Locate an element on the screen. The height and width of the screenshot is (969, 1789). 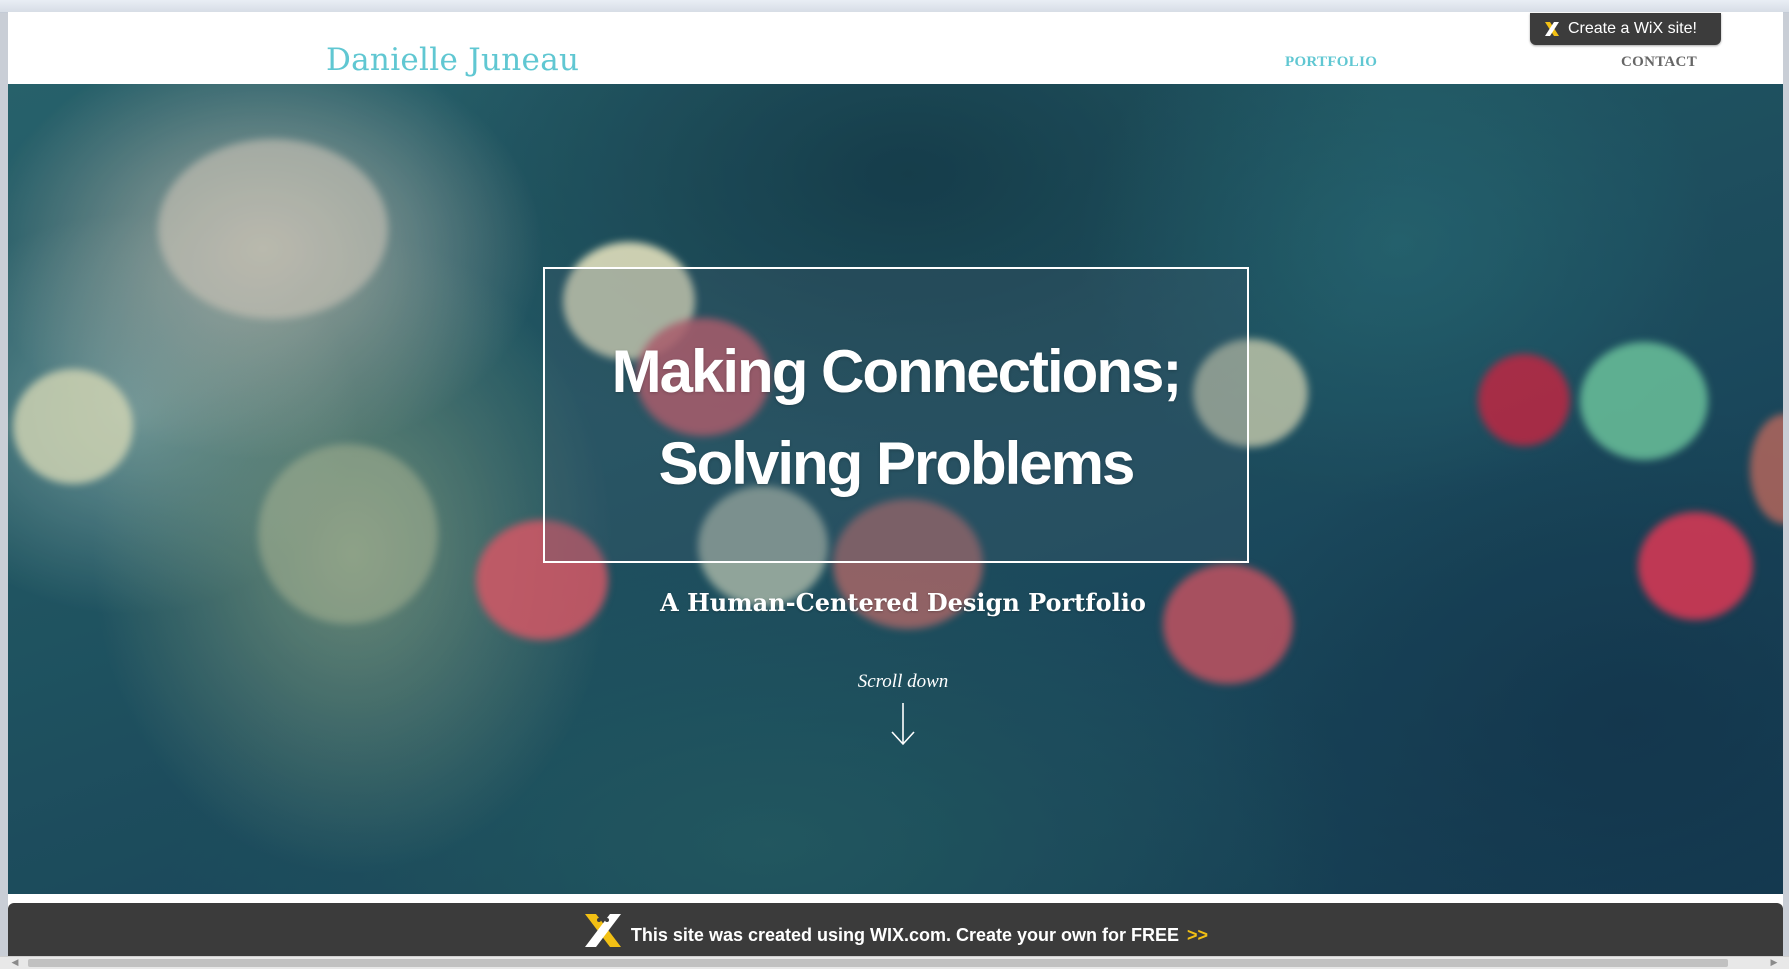
horizontal-scrollbar: ◀ ▶ is located at coordinates (894, 962).